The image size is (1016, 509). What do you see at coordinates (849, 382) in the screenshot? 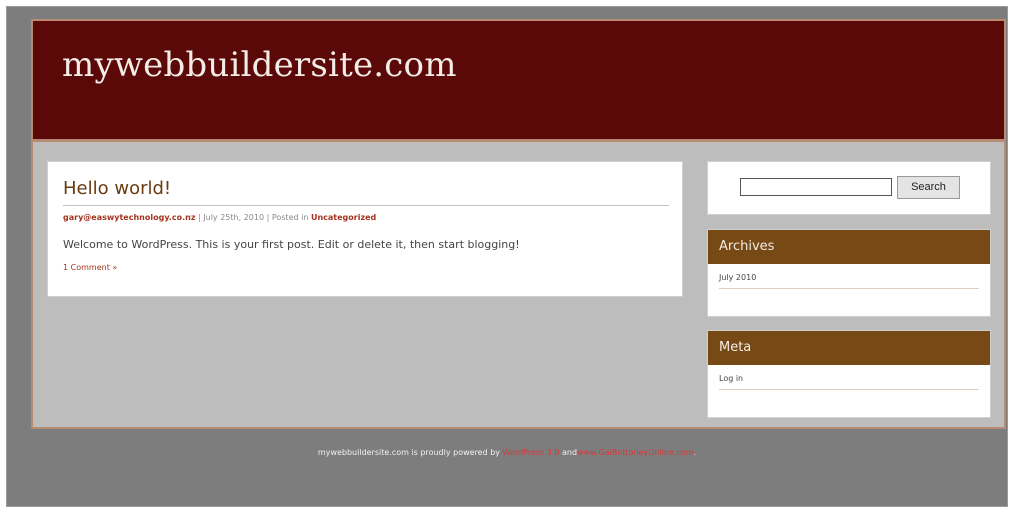
I see `meta-link-login: Log in` at bounding box center [849, 382].